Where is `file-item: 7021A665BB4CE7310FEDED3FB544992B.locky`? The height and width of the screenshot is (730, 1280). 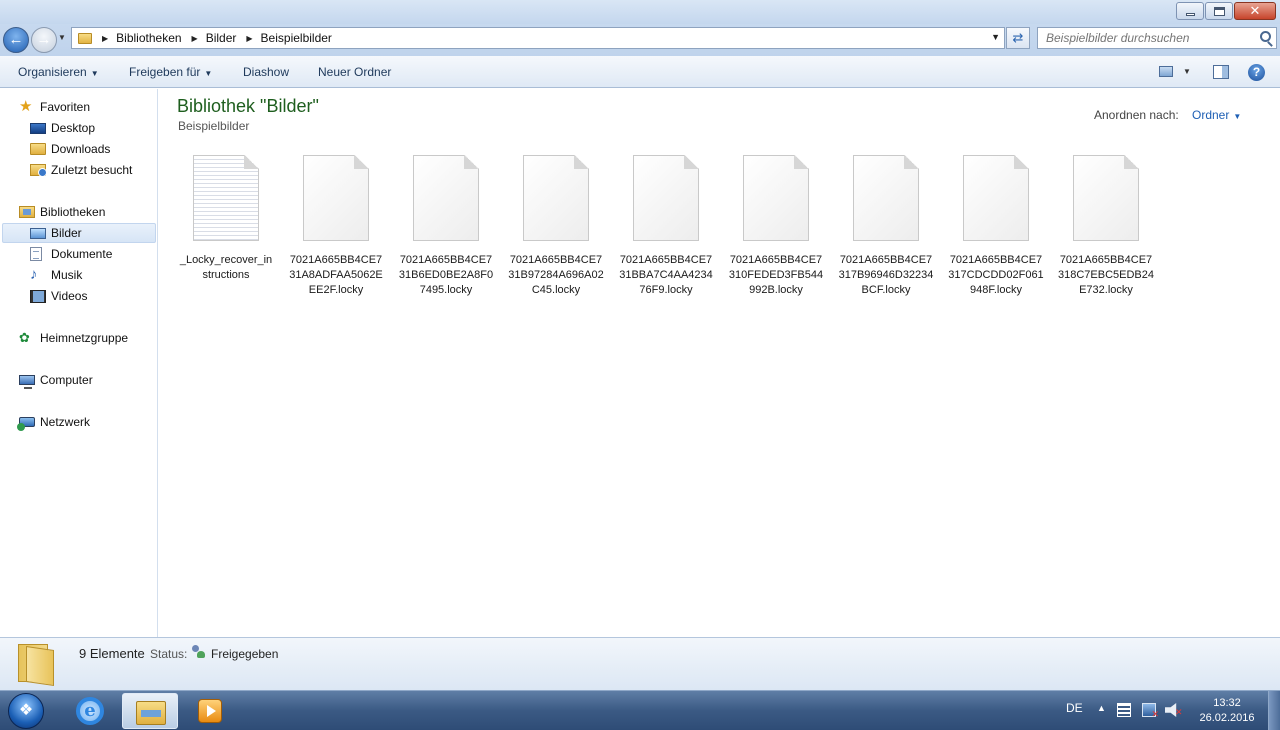 file-item: 7021A665BB4CE7310FEDED3FB544992B.locky is located at coordinates (776, 226).